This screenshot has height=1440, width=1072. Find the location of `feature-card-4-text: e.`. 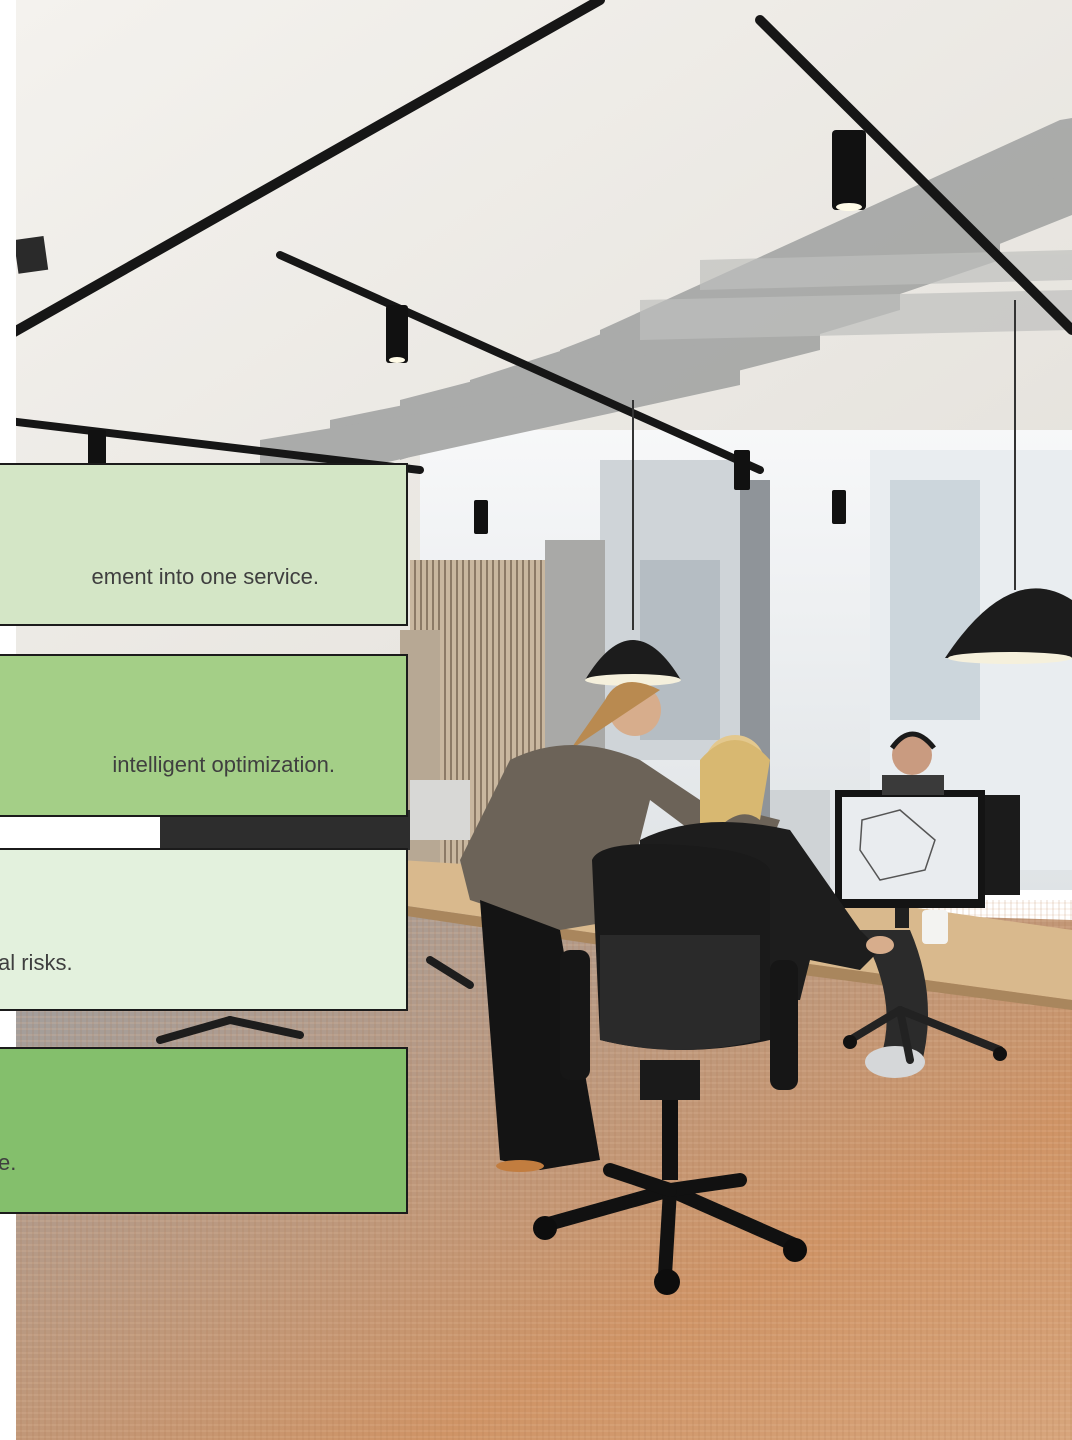

feature-card-4-text: e. is located at coordinates (8, 1162).